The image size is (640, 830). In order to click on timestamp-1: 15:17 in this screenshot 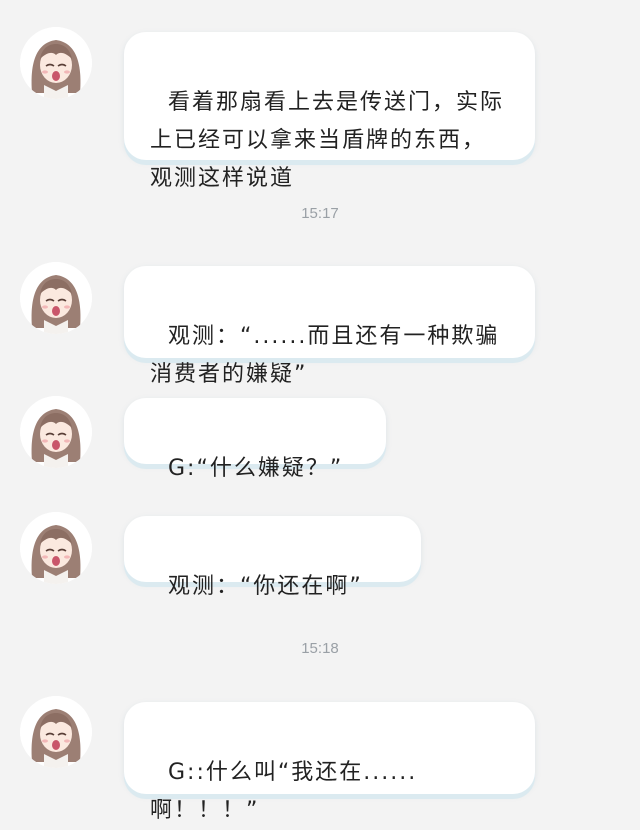, I will do `click(320, 213)`.